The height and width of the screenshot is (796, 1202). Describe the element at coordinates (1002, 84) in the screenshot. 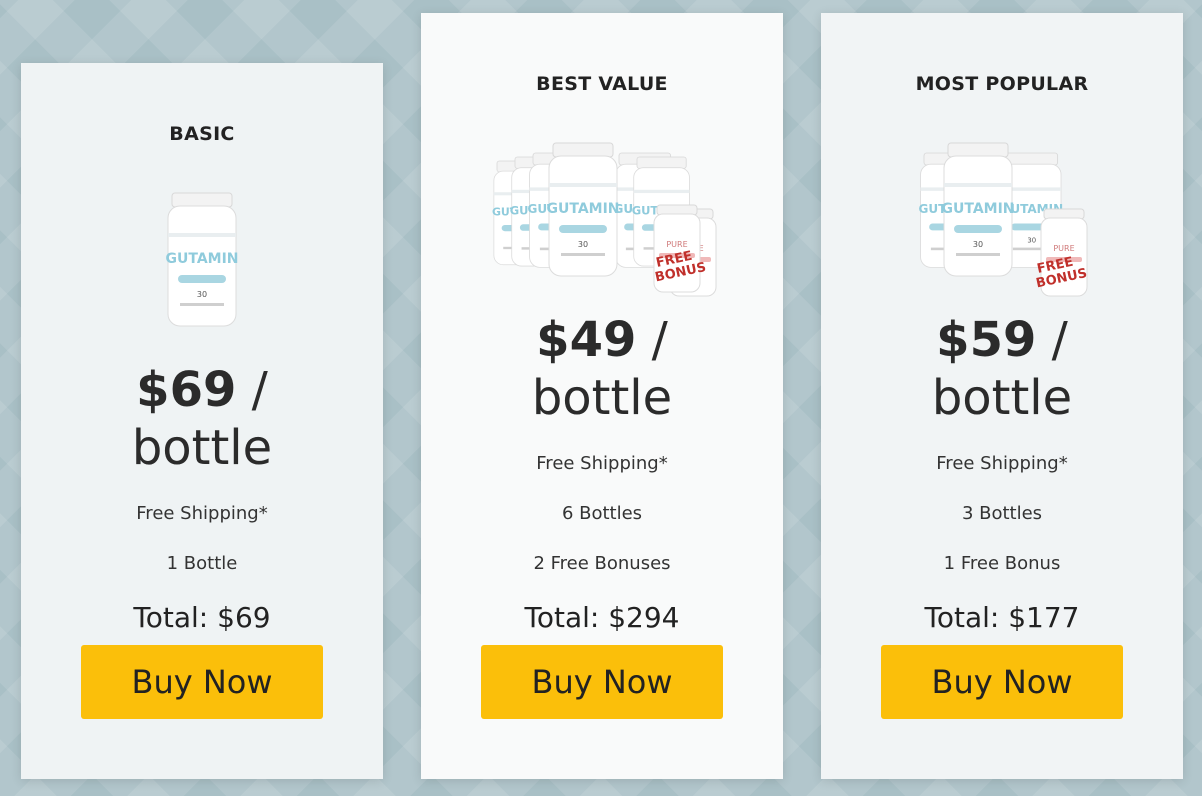

I see `plan-tier-label: MOST POPULAR` at that location.